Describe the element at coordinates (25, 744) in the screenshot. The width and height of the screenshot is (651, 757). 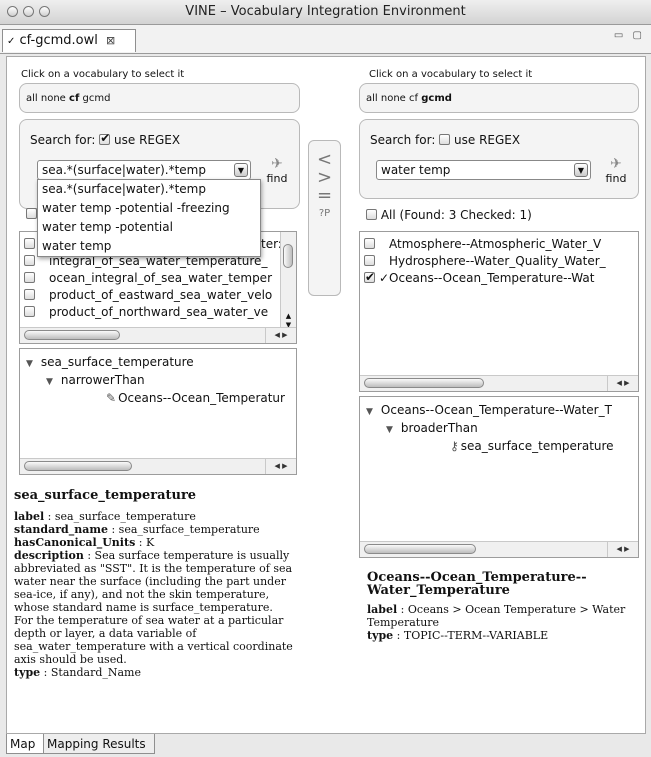
I see `tab-map: Map` at that location.